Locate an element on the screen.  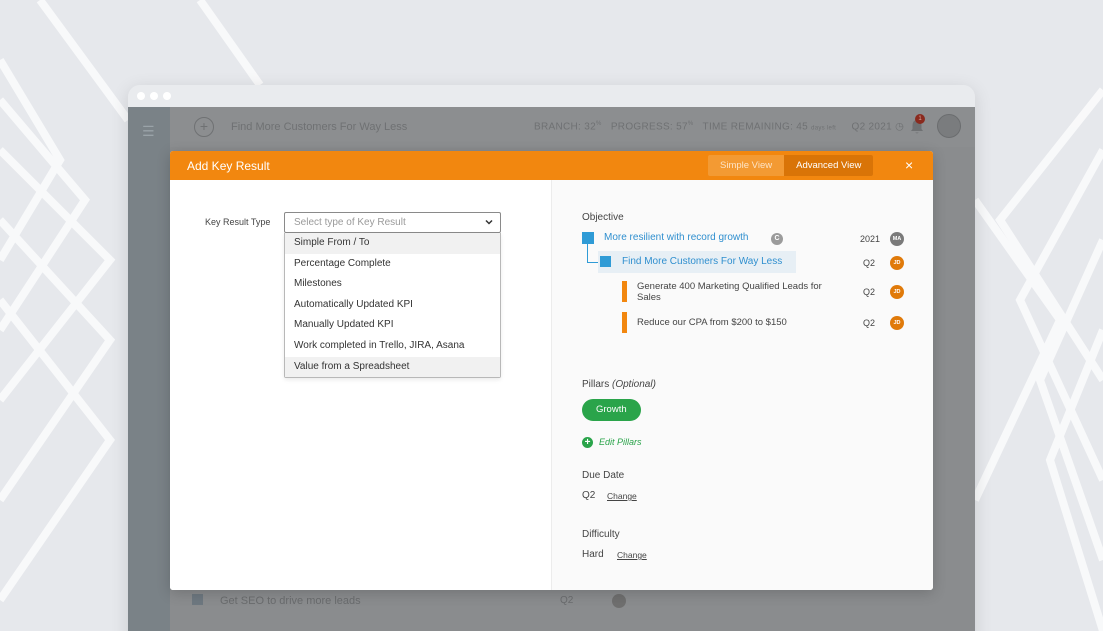
option-manually-updated-kpi: Manually Updated KPI is located at coordinates (392, 325).